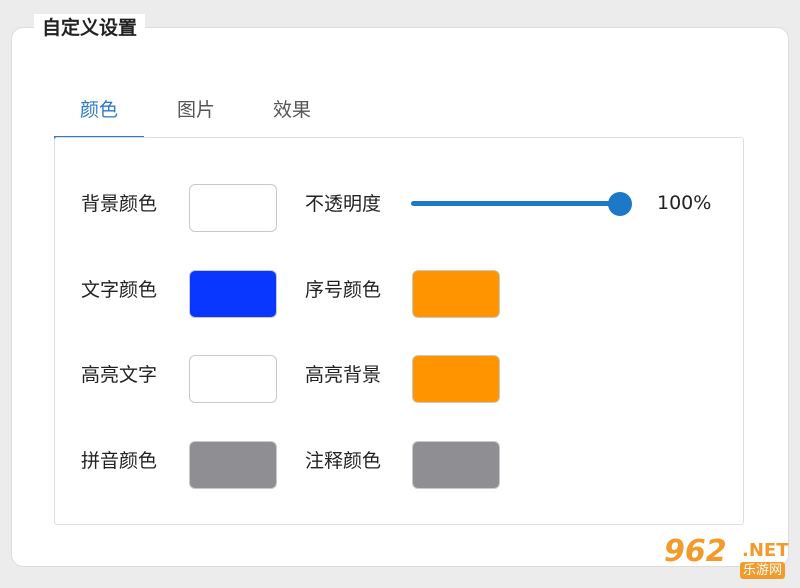  What do you see at coordinates (233, 294) in the screenshot?
I see `text-color-swatch` at bounding box center [233, 294].